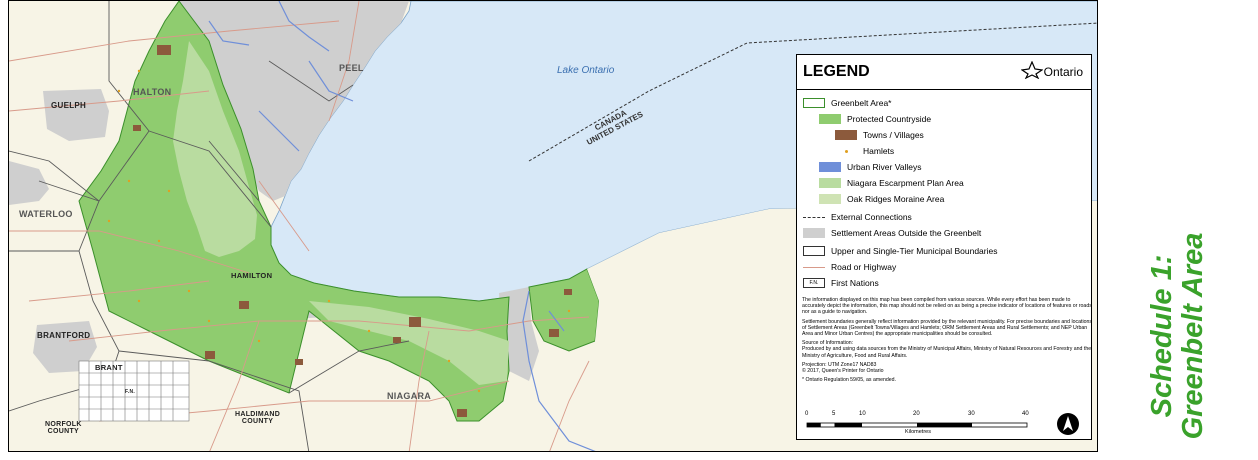 Image resolution: width=1258 pixels, height=460 pixels. What do you see at coordinates (152, 92) in the screenshot?
I see `label-halton: HALTON` at bounding box center [152, 92].